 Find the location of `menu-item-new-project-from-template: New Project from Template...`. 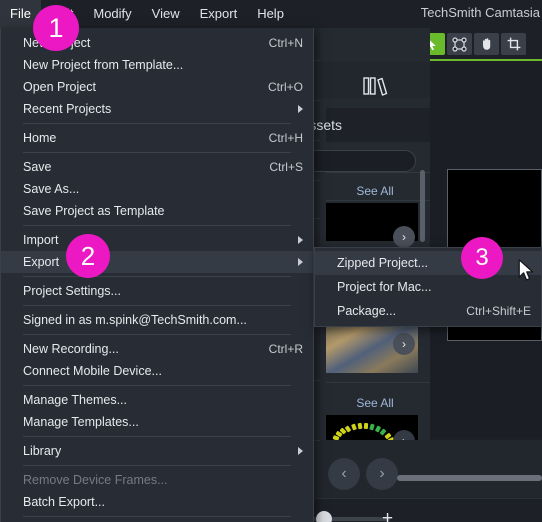

menu-item-new-project-from-template: New Project from Template... is located at coordinates (157, 65).